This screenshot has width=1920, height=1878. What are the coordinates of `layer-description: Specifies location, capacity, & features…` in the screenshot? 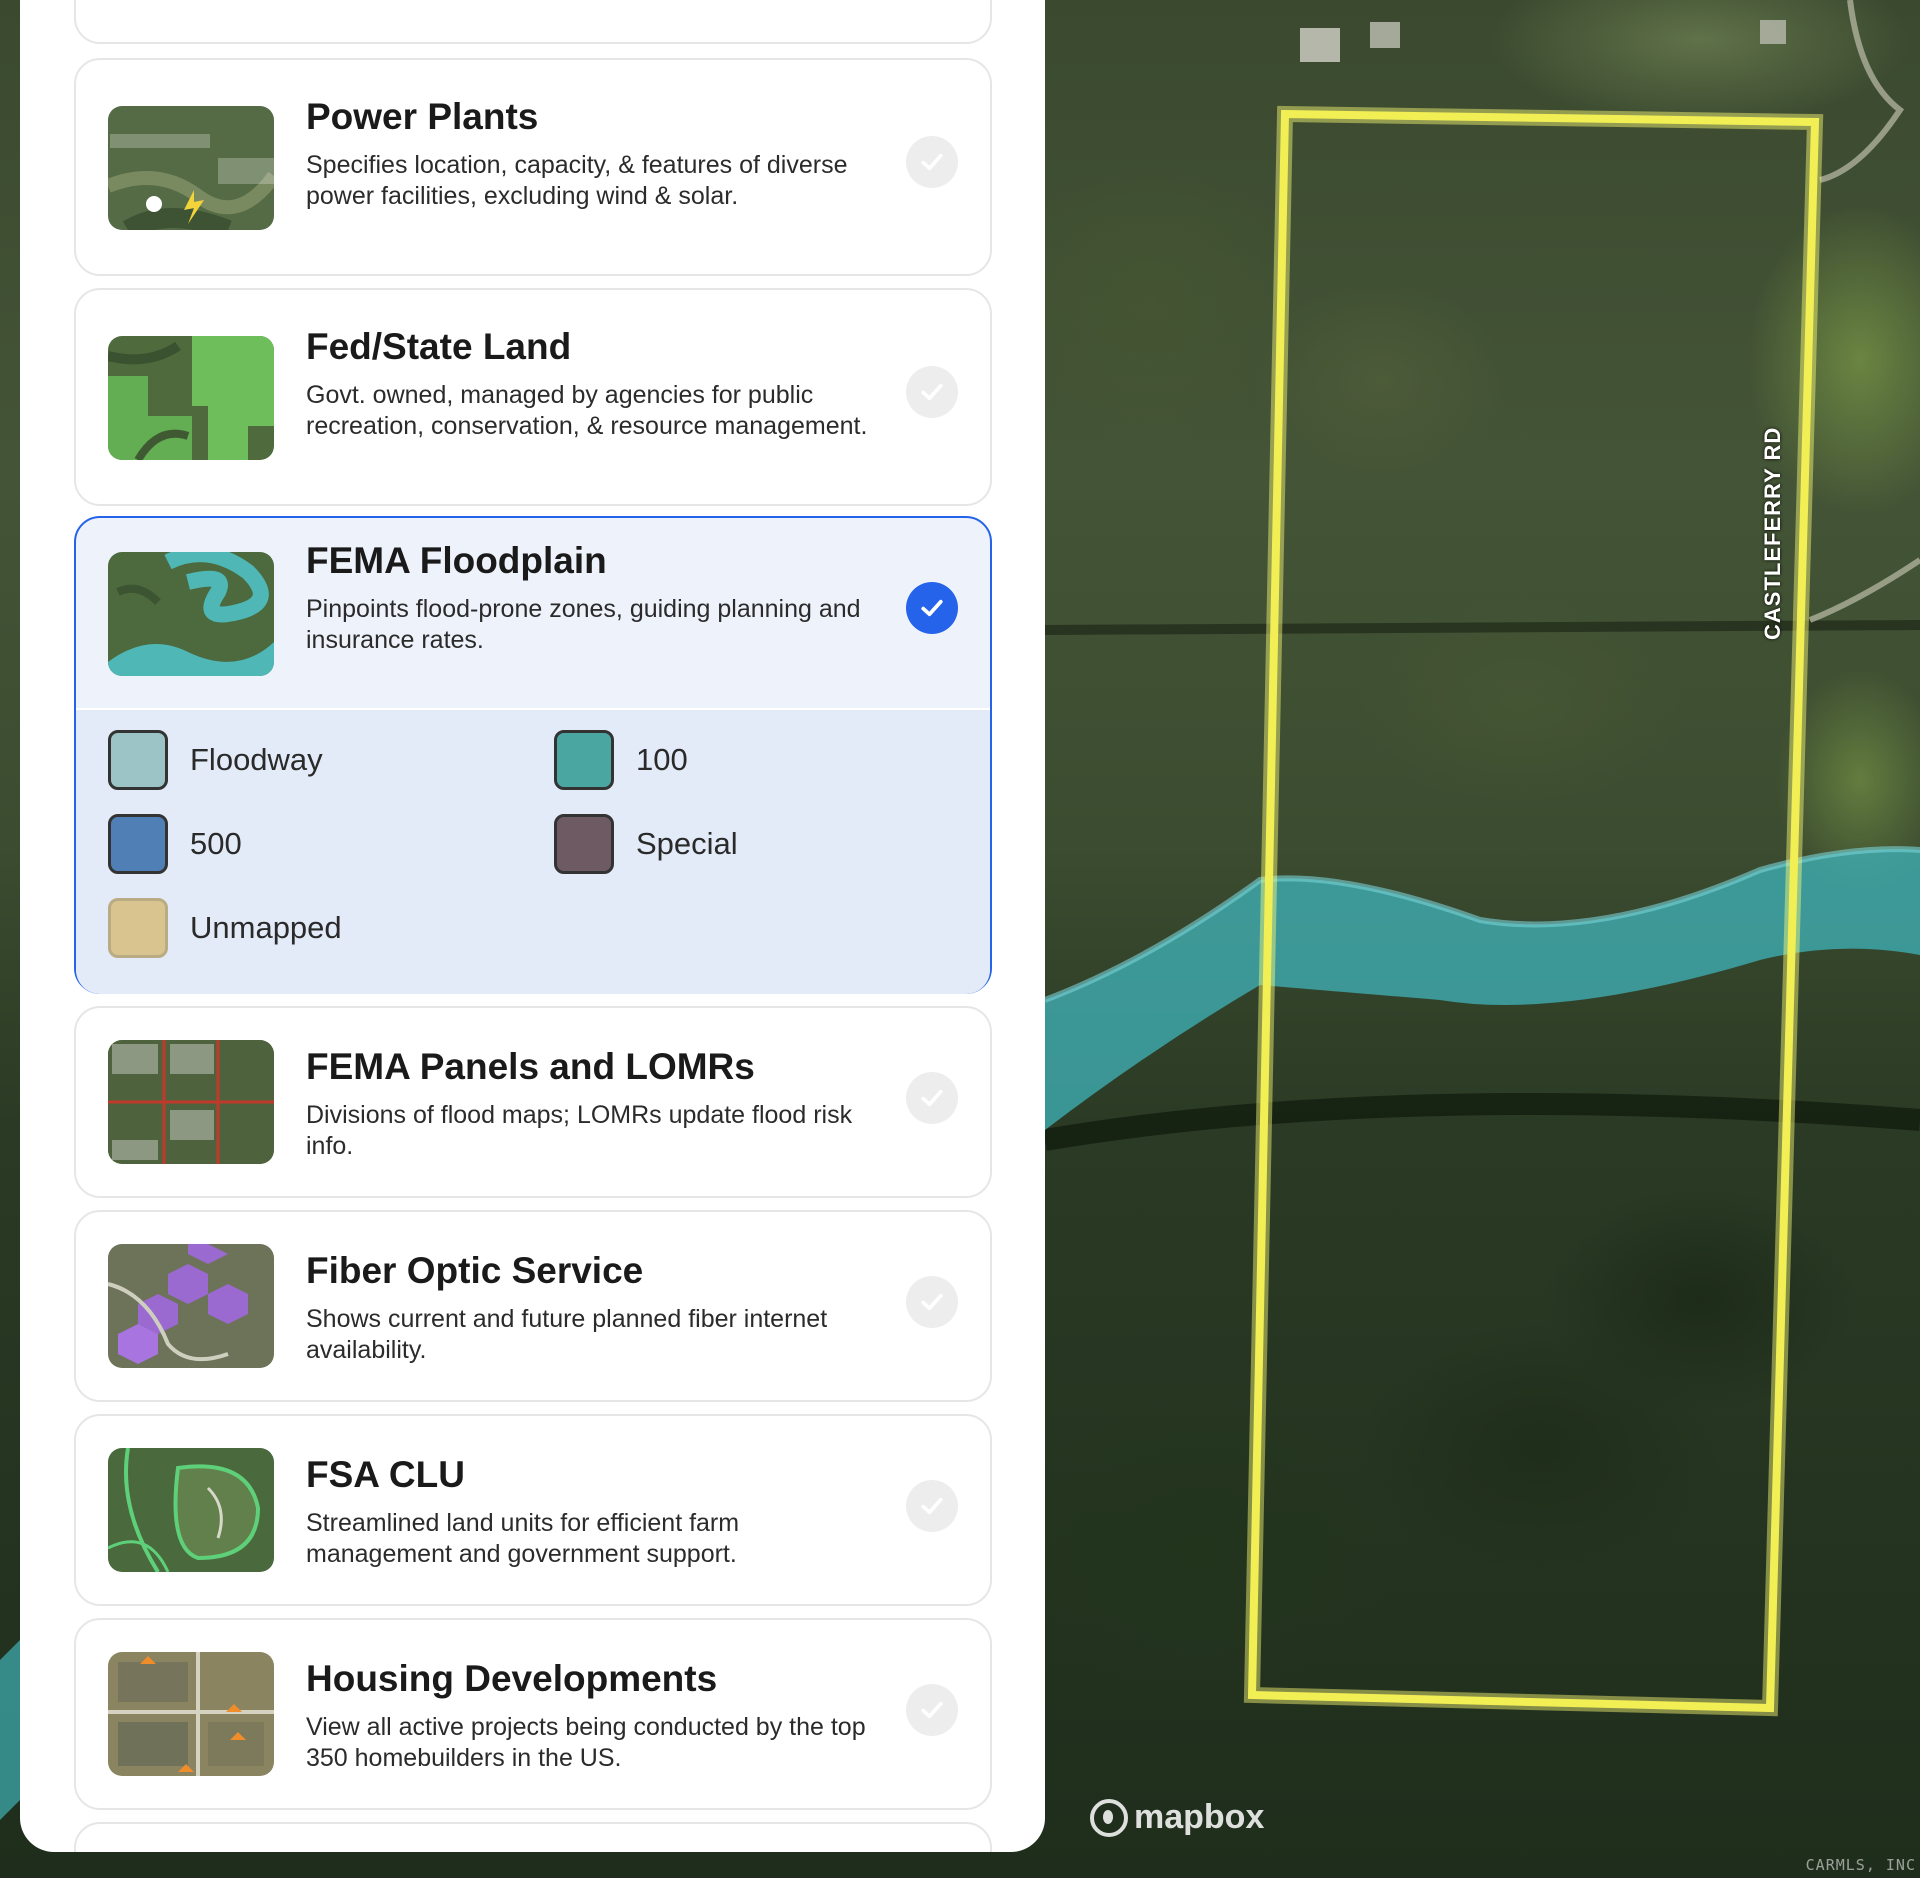 It's located at (577, 180).